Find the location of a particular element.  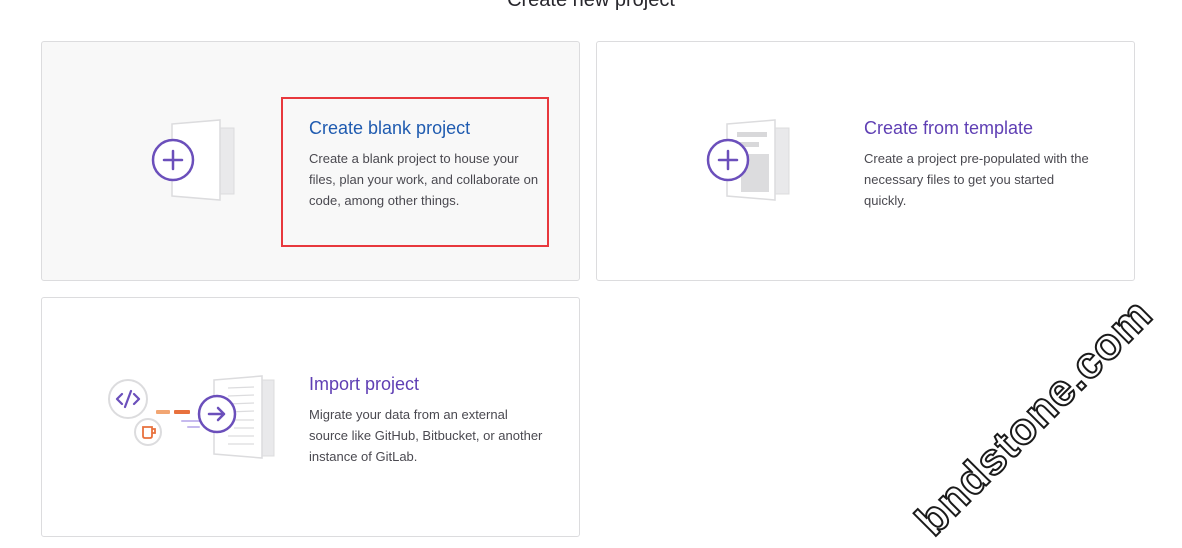

gitlab-source-icon is located at coordinates (148, 432).